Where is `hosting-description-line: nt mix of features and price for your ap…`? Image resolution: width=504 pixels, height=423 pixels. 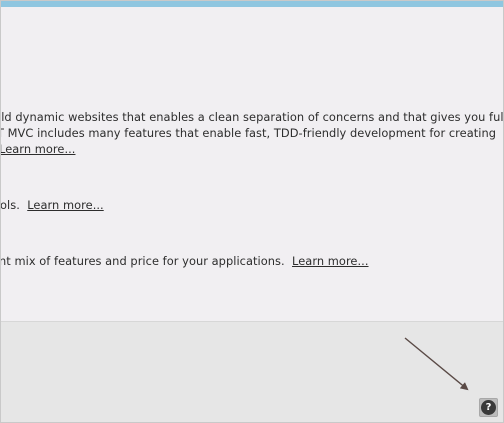
hosting-description-line: nt mix of features and price for your ap… is located at coordinates (185, 261).